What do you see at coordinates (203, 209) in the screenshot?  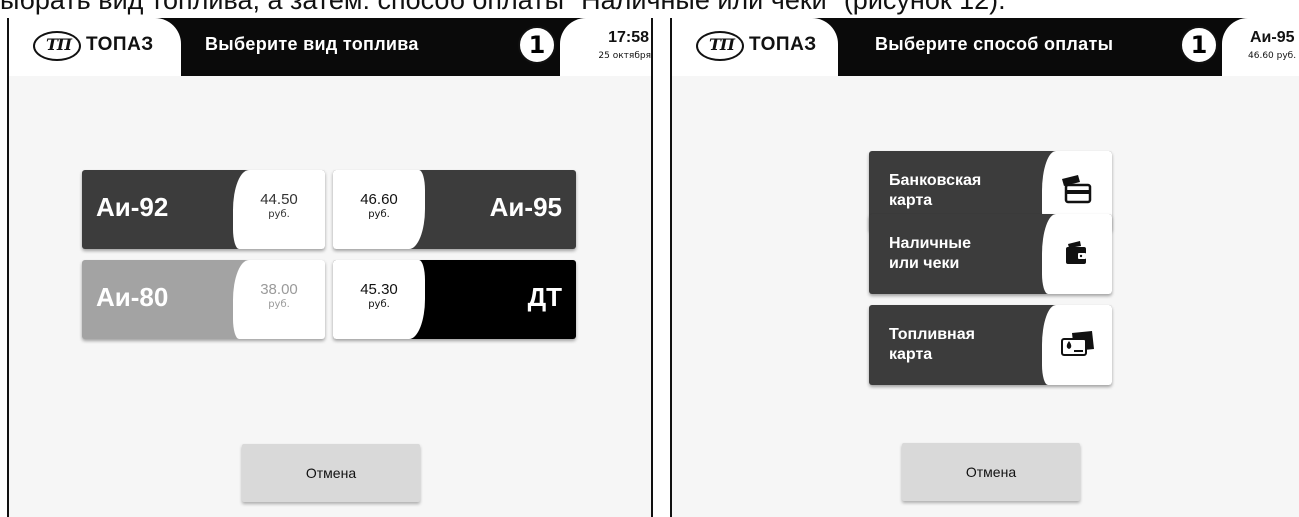 I see `fuel-option-ai92: Аи-92 44.50 руб.` at bounding box center [203, 209].